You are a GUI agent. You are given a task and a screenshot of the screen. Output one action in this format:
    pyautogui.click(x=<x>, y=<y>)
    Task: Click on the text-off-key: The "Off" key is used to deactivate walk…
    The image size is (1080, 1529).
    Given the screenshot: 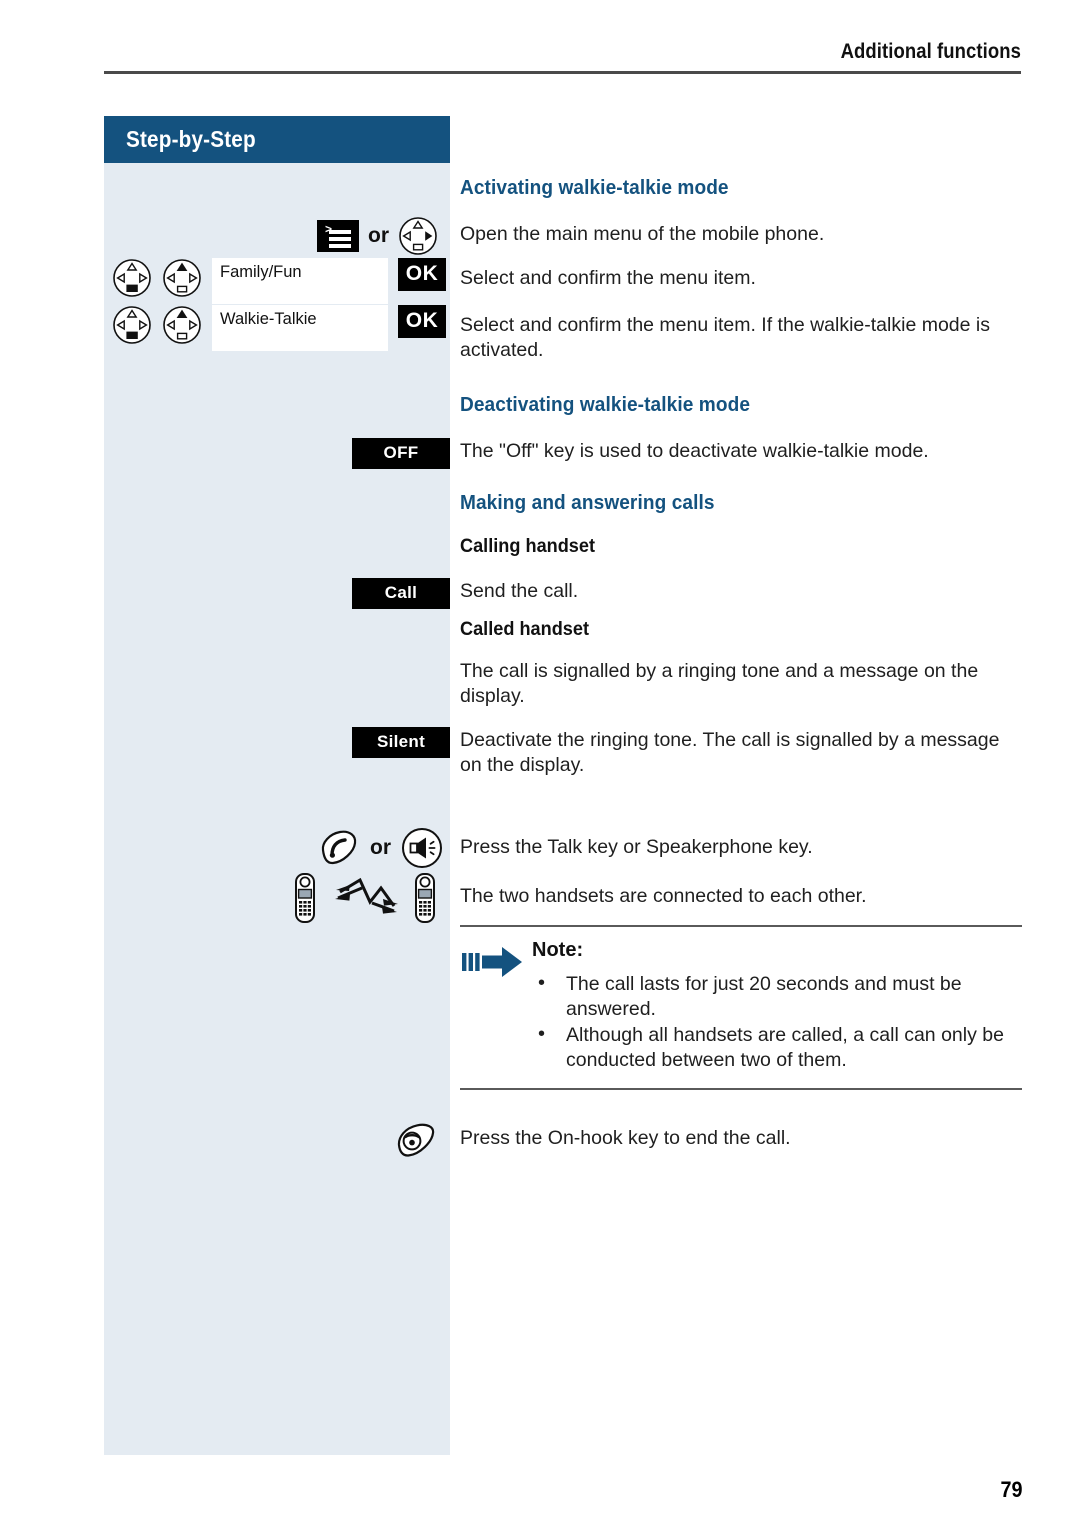 What is the action you would take?
    pyautogui.click(x=694, y=451)
    